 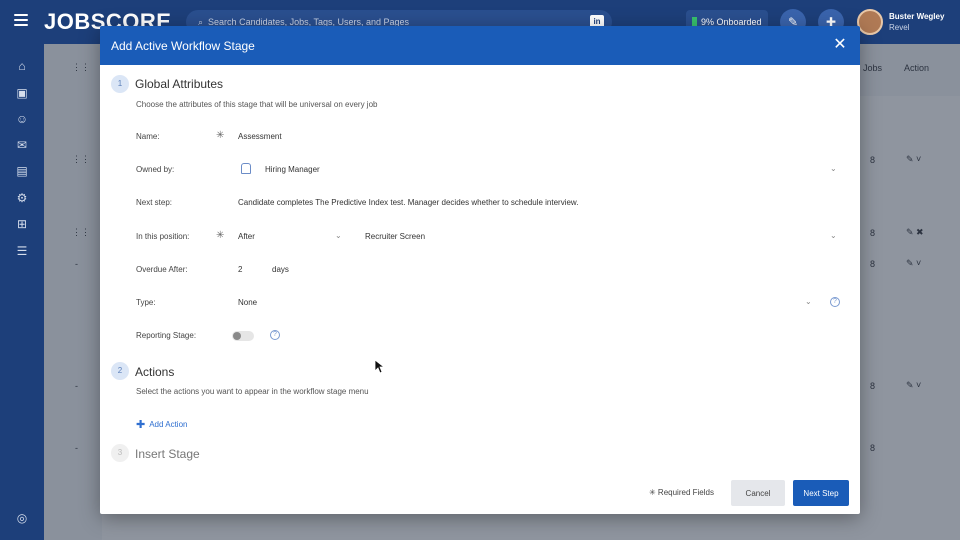 What do you see at coordinates (167, 454) in the screenshot?
I see `step-title-insert-stage: Insert Stage` at bounding box center [167, 454].